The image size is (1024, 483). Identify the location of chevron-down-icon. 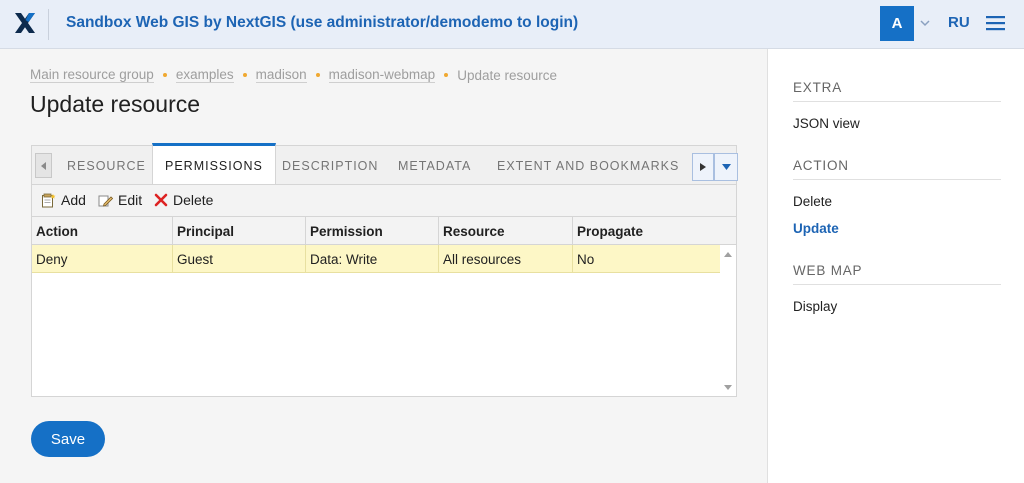
(925, 23).